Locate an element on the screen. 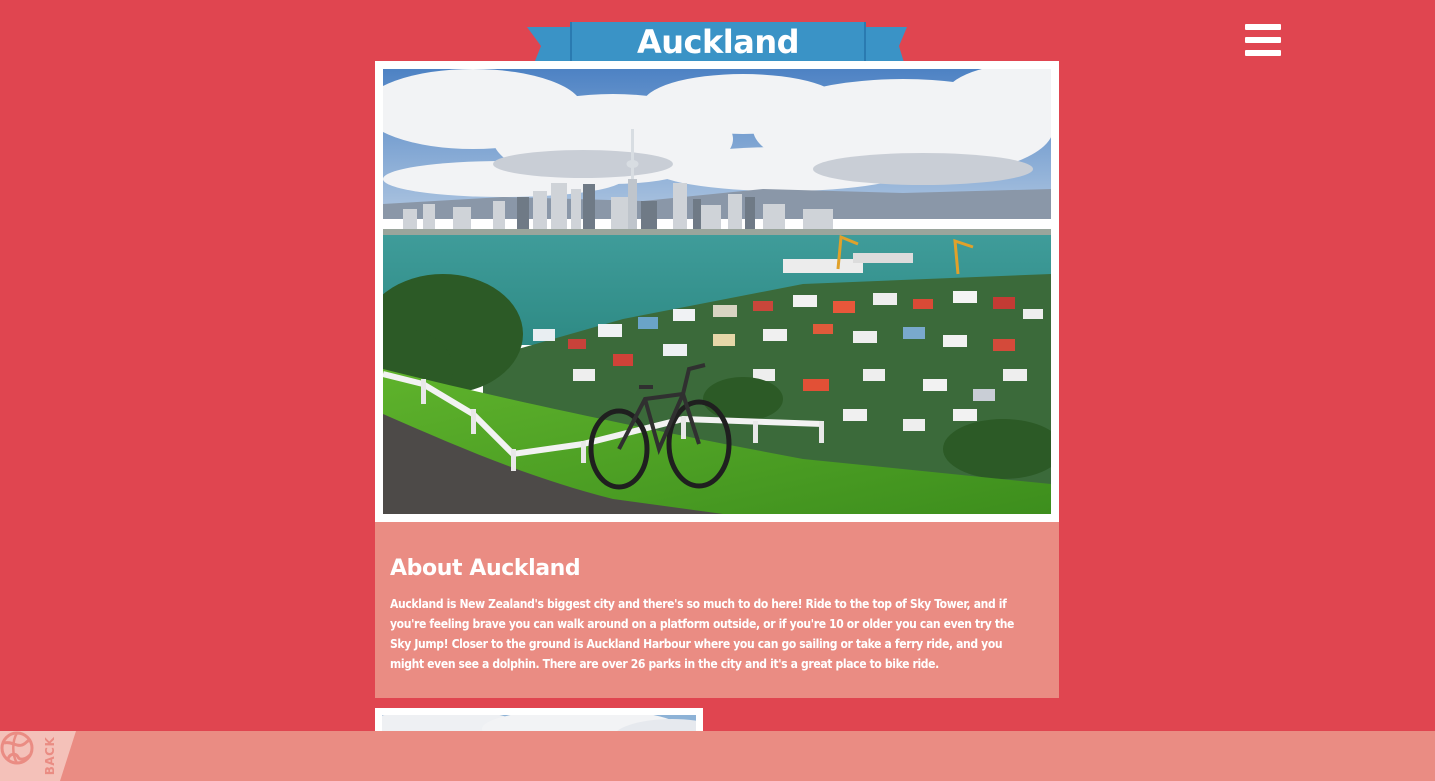  back-button: BACK is located at coordinates (38, 756).